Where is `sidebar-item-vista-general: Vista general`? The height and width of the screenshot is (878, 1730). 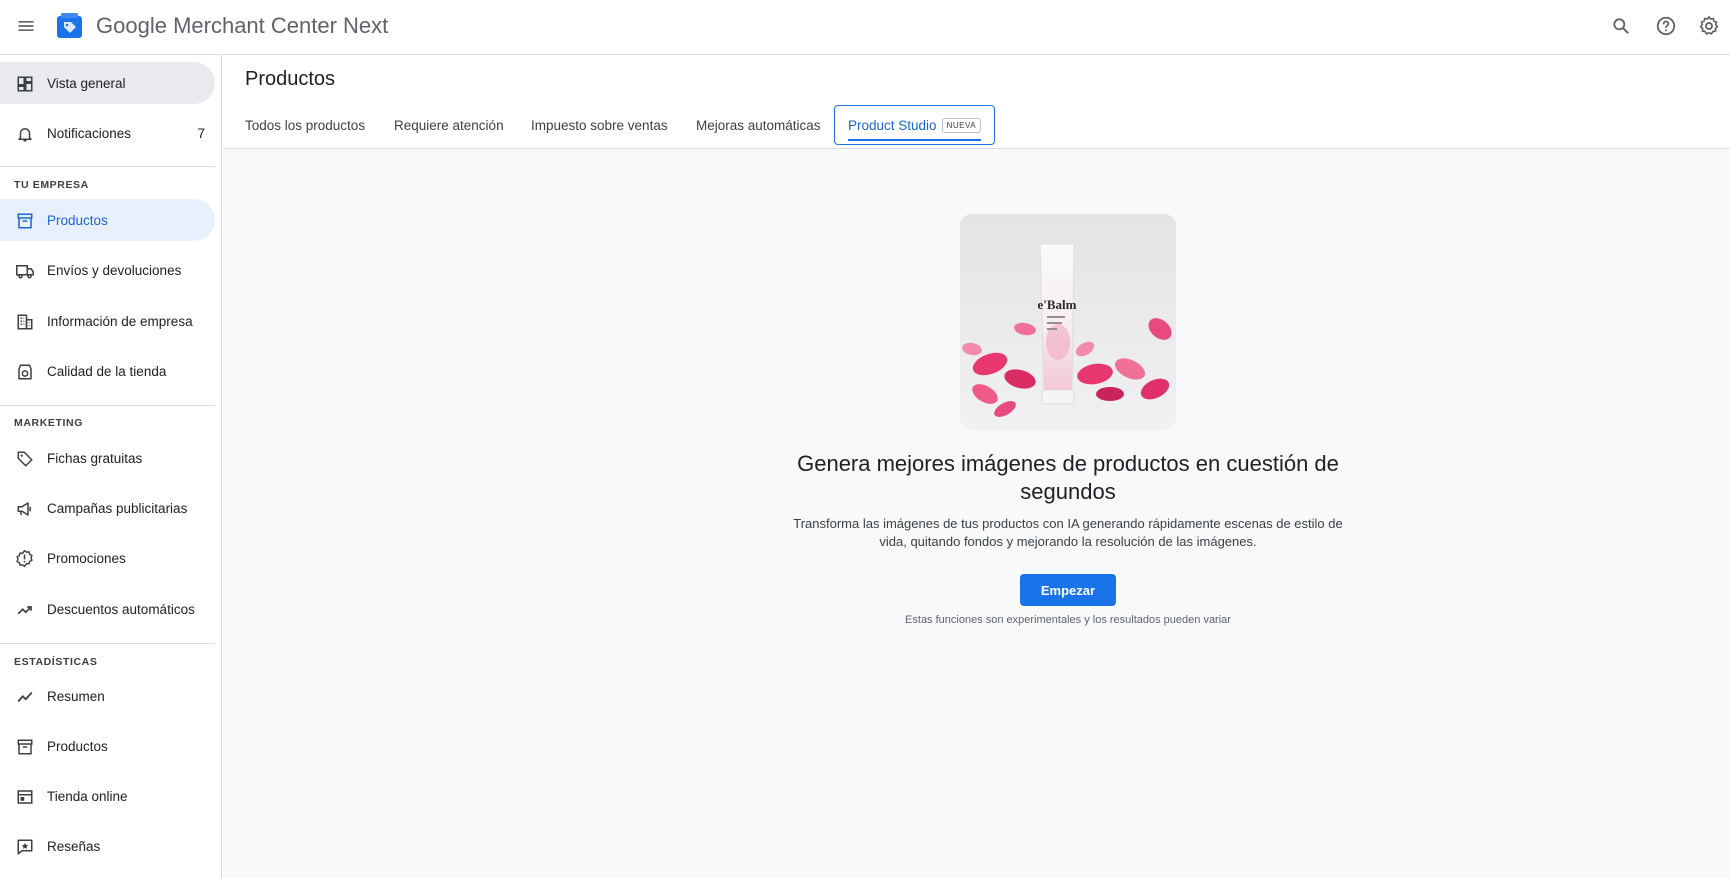 sidebar-item-vista-general: Vista general is located at coordinates (107, 83).